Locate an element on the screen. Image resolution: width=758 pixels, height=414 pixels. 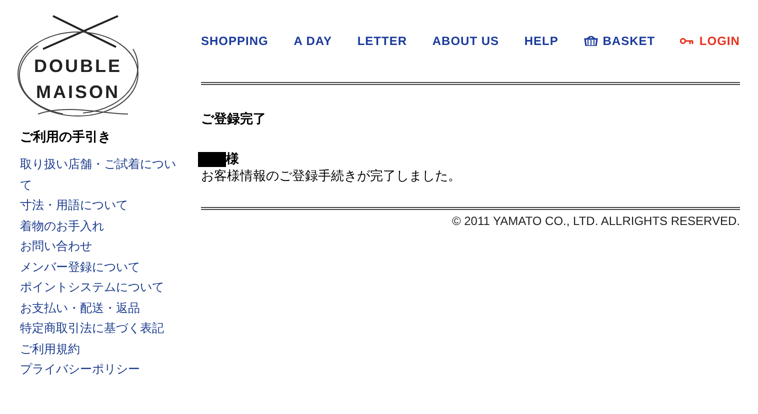
nav-link: BASKET is located at coordinates (620, 41).